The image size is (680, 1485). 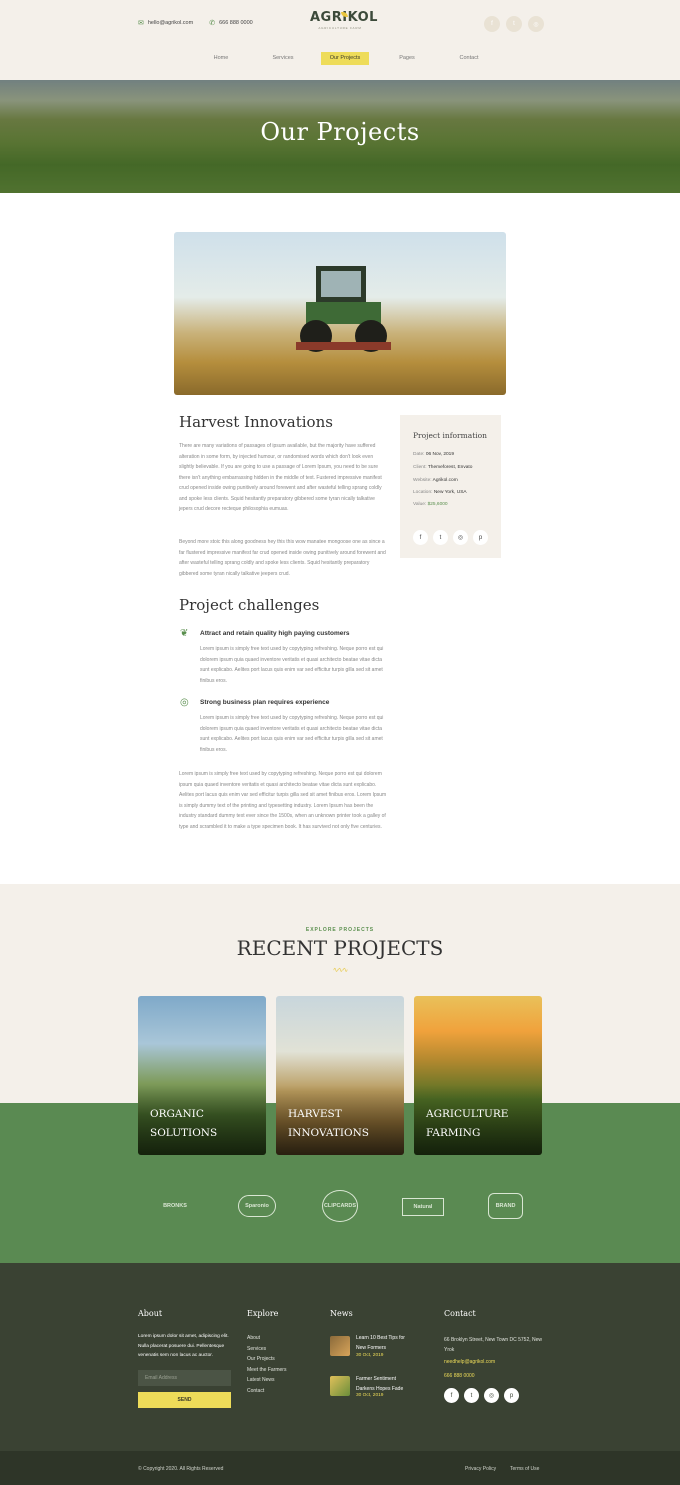 I want to click on footer-news-heading: News, so click(x=341, y=1313).